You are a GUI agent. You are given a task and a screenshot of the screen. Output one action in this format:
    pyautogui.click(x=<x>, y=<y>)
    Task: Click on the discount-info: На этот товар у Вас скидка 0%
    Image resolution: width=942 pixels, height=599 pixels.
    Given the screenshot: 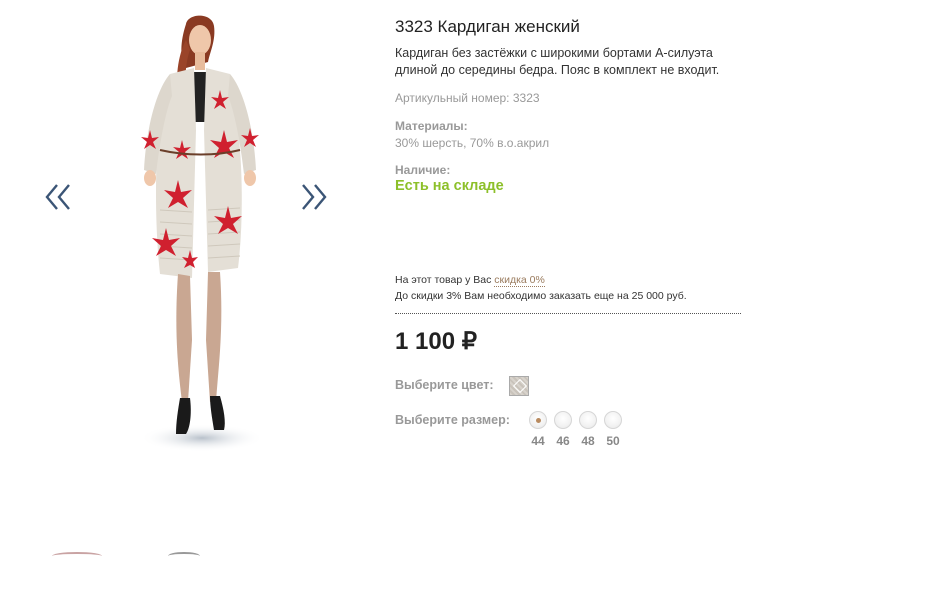 What is the action you would take?
    pyautogui.click(x=470, y=280)
    